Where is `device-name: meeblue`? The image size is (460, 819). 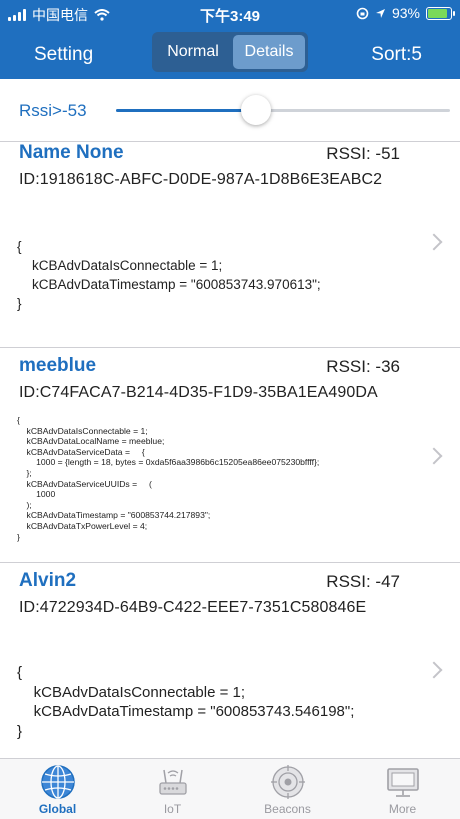
device-name: meeblue is located at coordinates (58, 365).